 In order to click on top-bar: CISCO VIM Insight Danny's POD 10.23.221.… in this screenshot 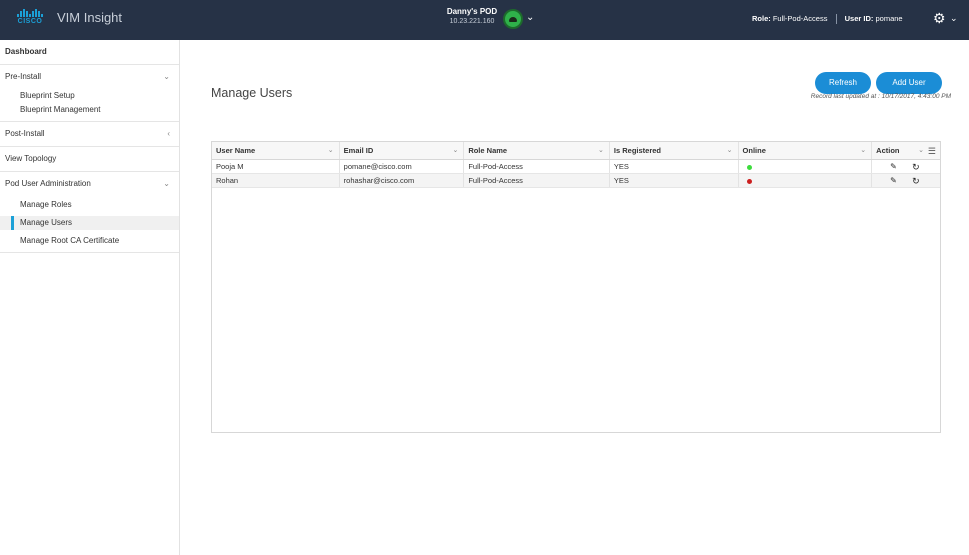, I will do `click(484, 20)`.